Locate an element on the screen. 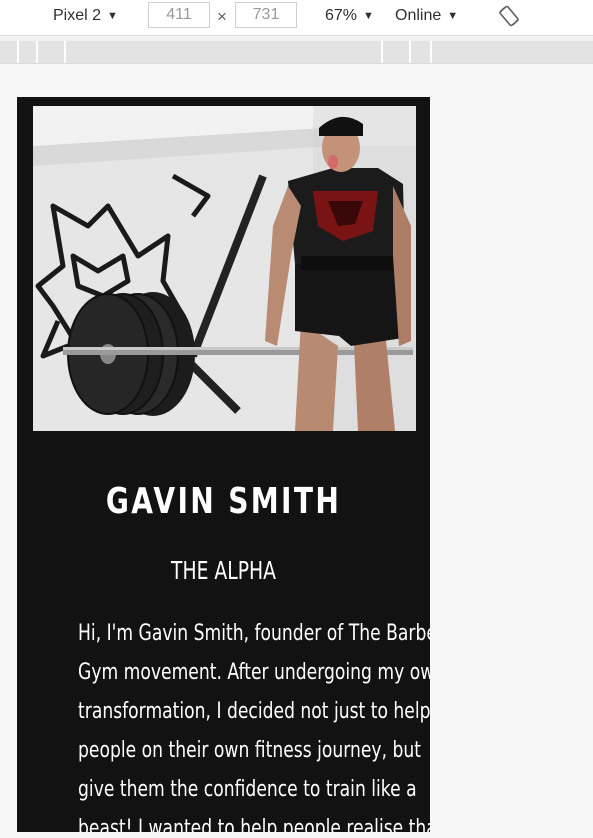 The image size is (593, 838). rotate-device-icon is located at coordinates (509, 16).